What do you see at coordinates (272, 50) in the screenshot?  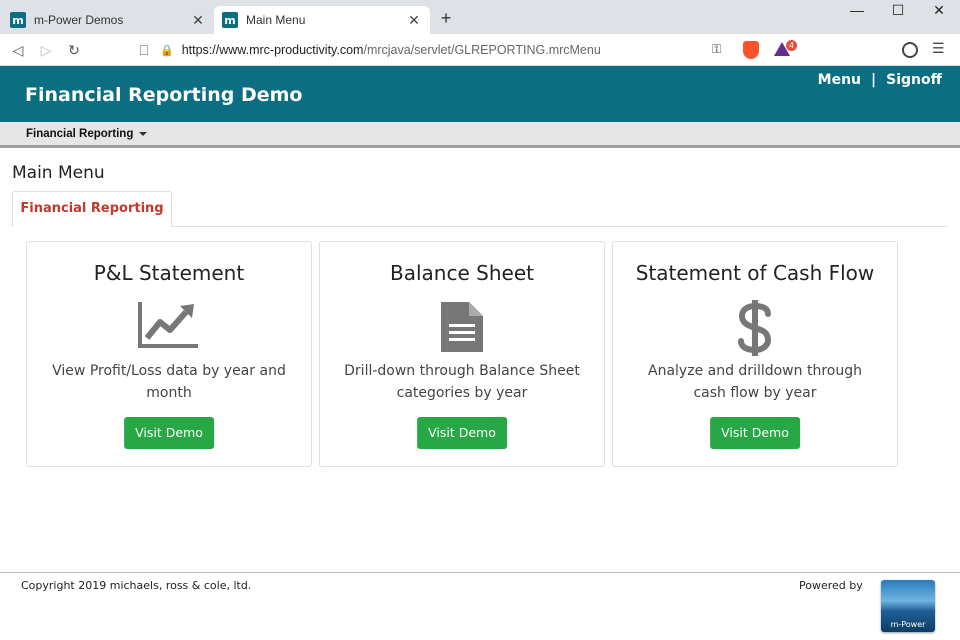 I see `url-host: https://www.mrc-productivity.com` at bounding box center [272, 50].